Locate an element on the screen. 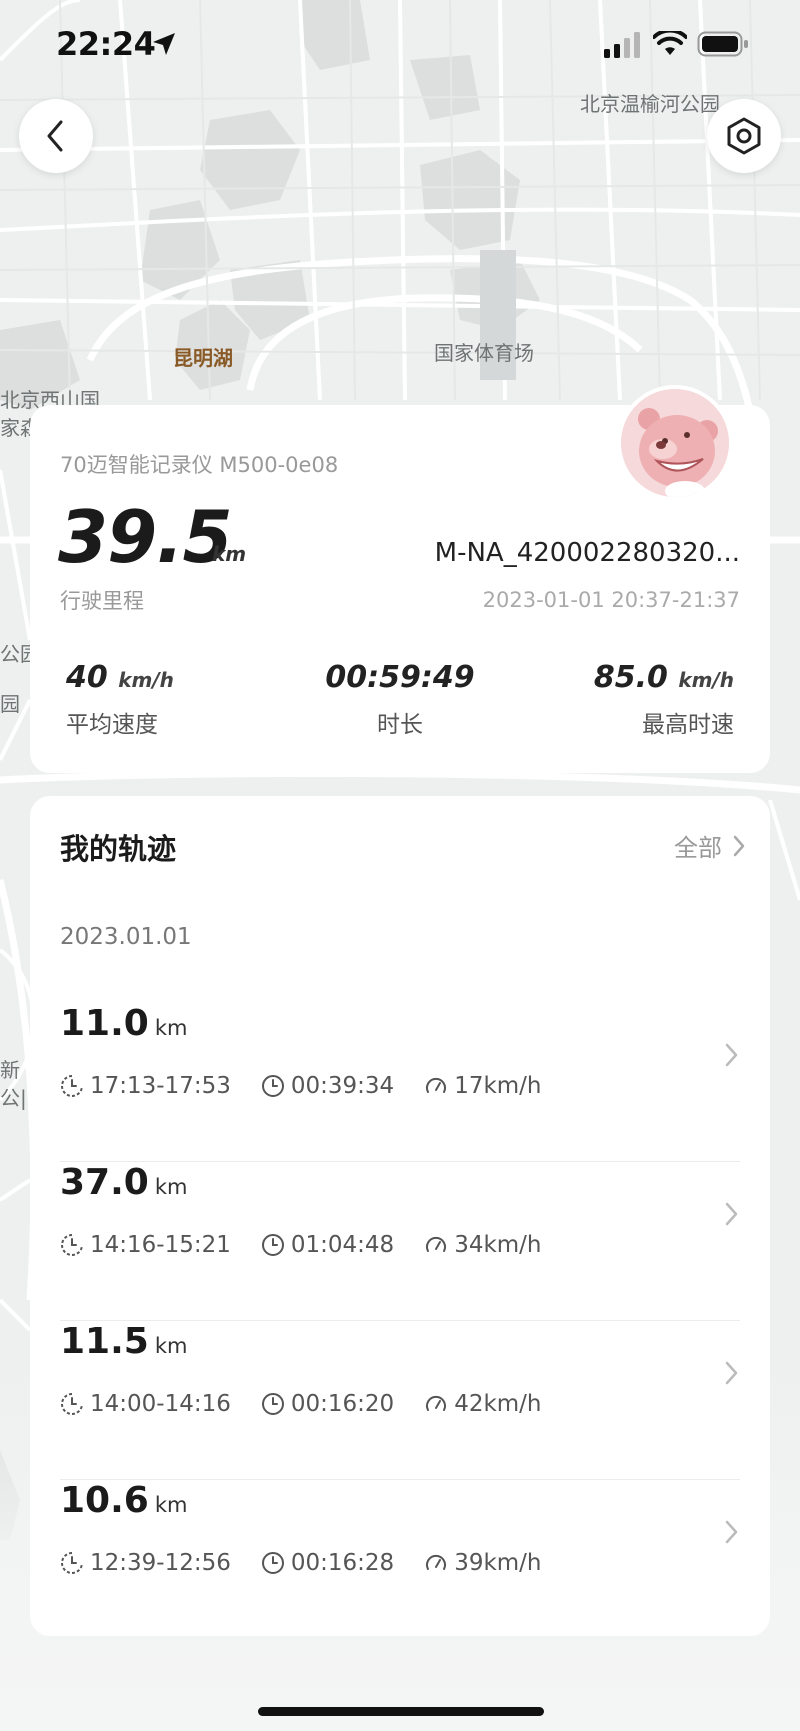  device-name: 70迈智能记录仪 M500-0e08 is located at coordinates (199, 465).